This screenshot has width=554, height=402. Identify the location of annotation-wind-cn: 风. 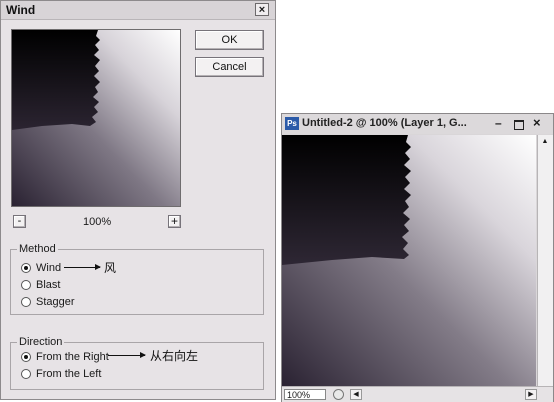
(110, 268).